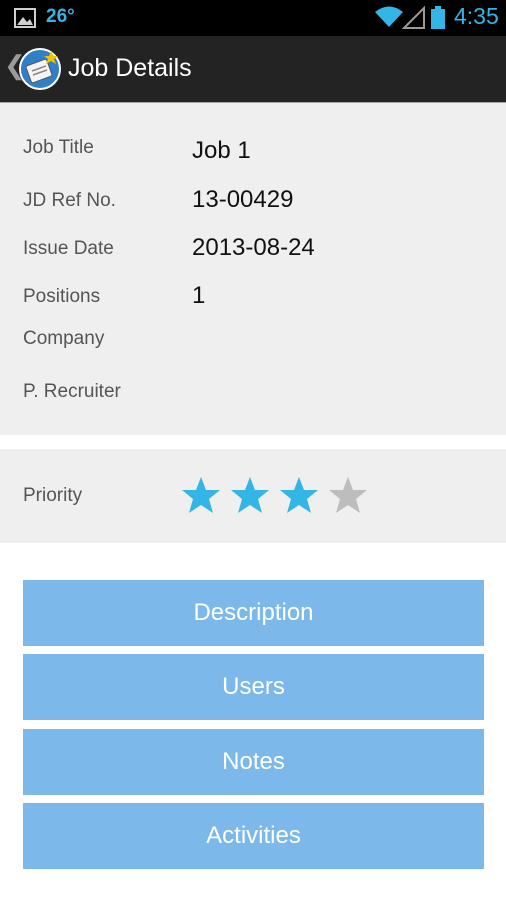  Describe the element at coordinates (389, 16) in the screenshot. I see `wifi-icon` at that location.